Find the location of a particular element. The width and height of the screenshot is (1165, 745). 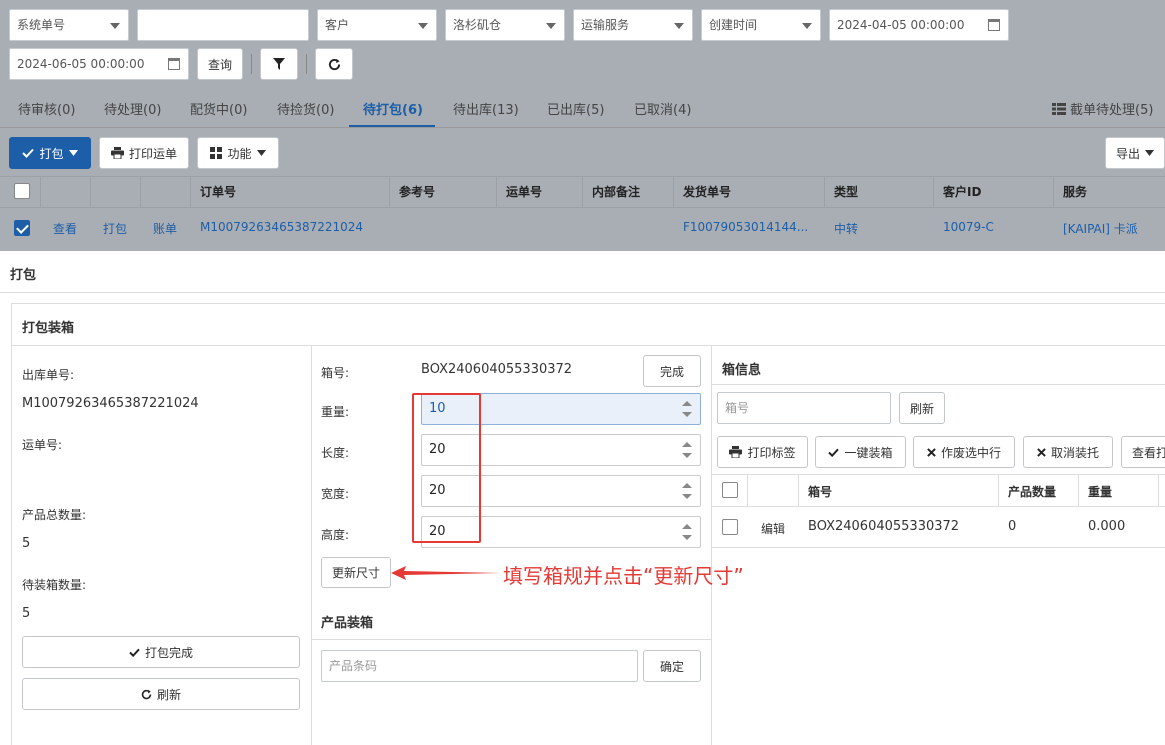

total-qty-value: 5 is located at coordinates (26, 543).